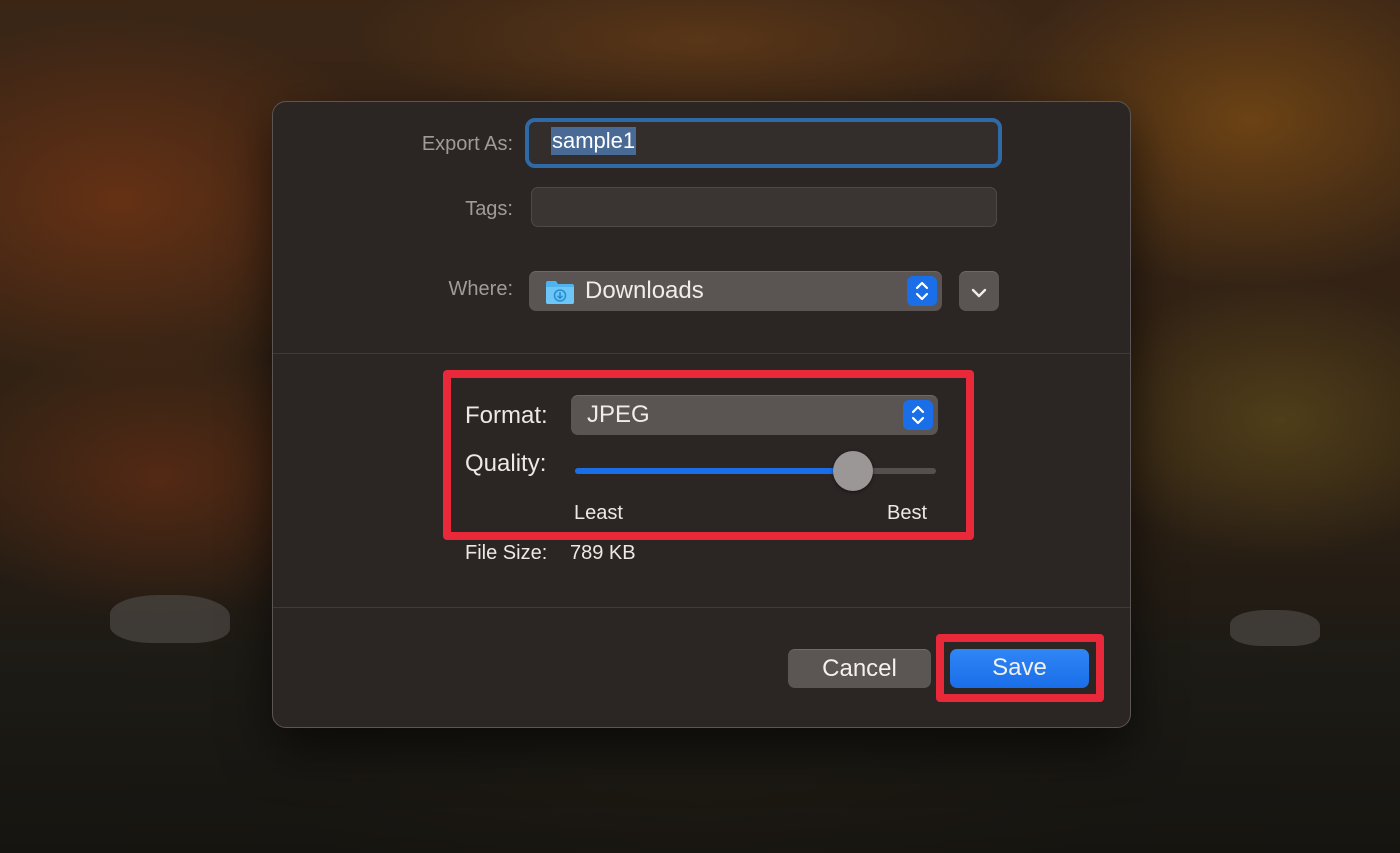 The image size is (1400, 853). I want to click on where-popup: Downloads, so click(735, 291).